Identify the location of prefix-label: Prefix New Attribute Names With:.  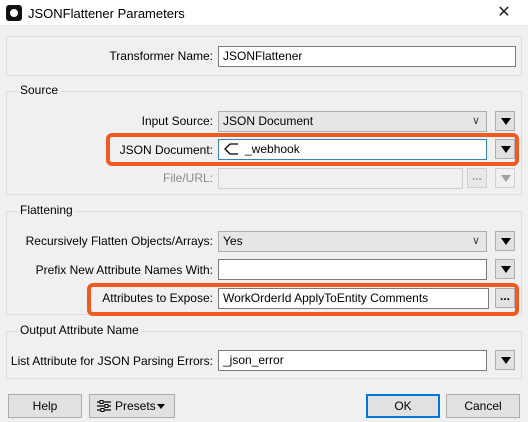
(124, 270).